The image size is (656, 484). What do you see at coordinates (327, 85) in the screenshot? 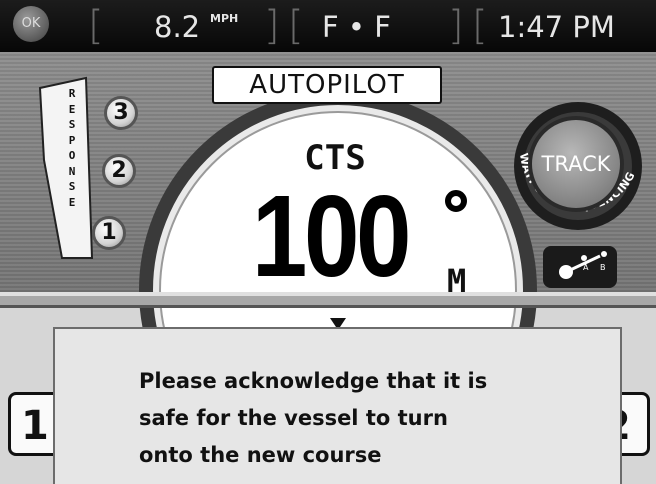
I see `mode-label: AUTOPILOT` at bounding box center [327, 85].